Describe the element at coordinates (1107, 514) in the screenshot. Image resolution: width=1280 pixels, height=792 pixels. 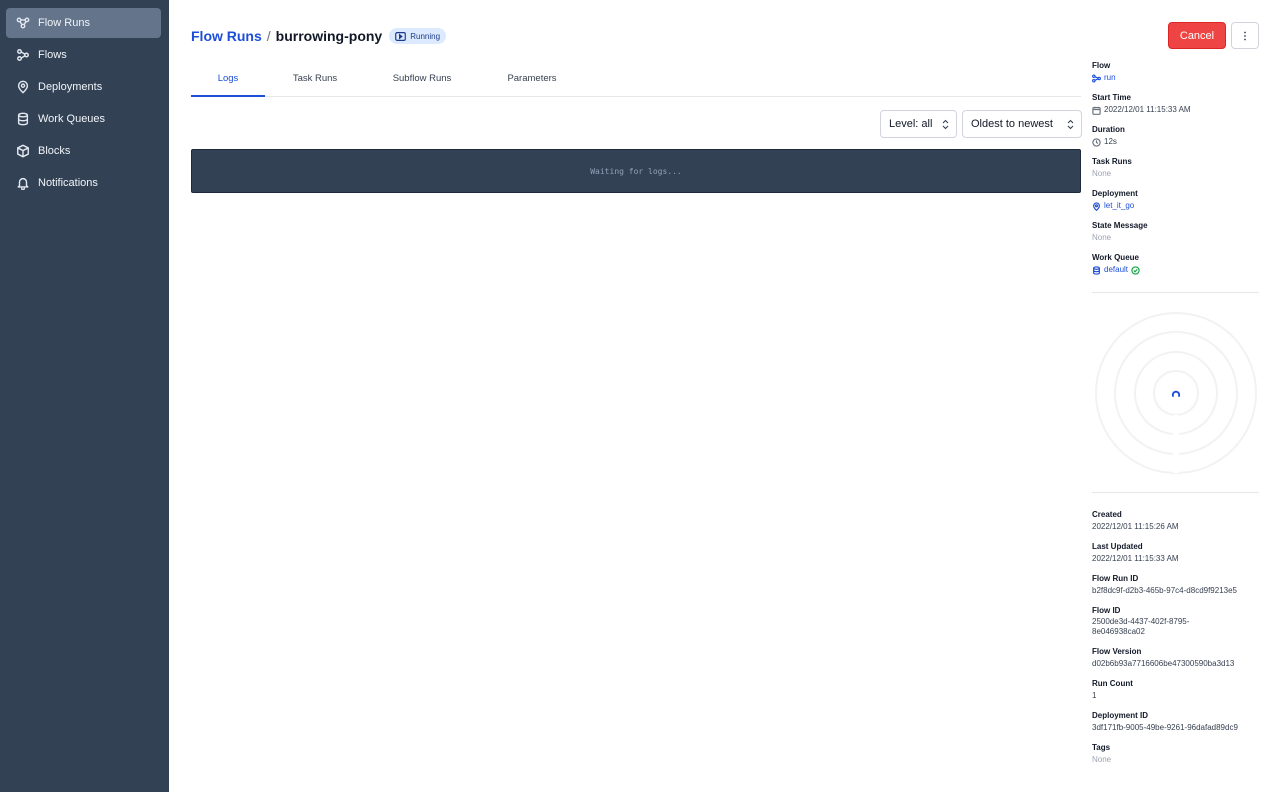
I see `meta-label: Created` at that location.